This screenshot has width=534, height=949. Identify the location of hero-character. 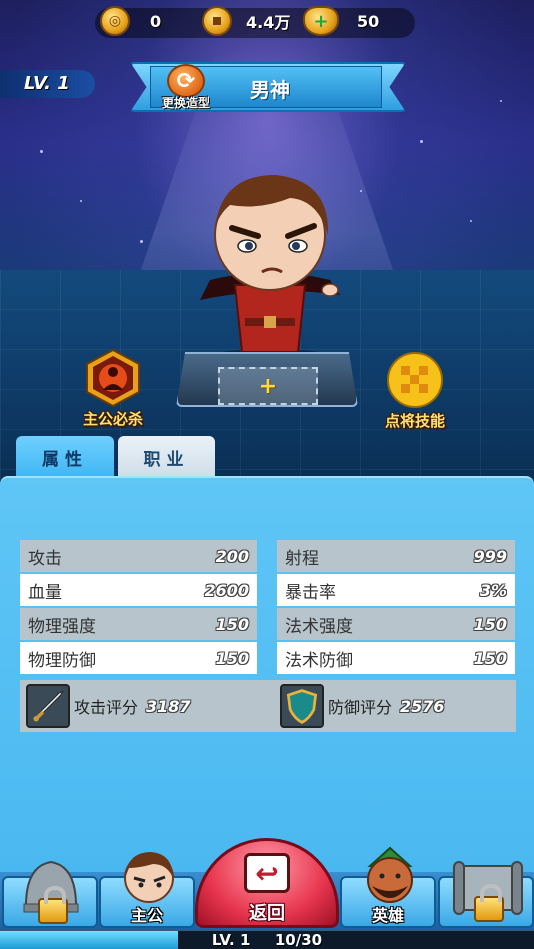
(270, 267).